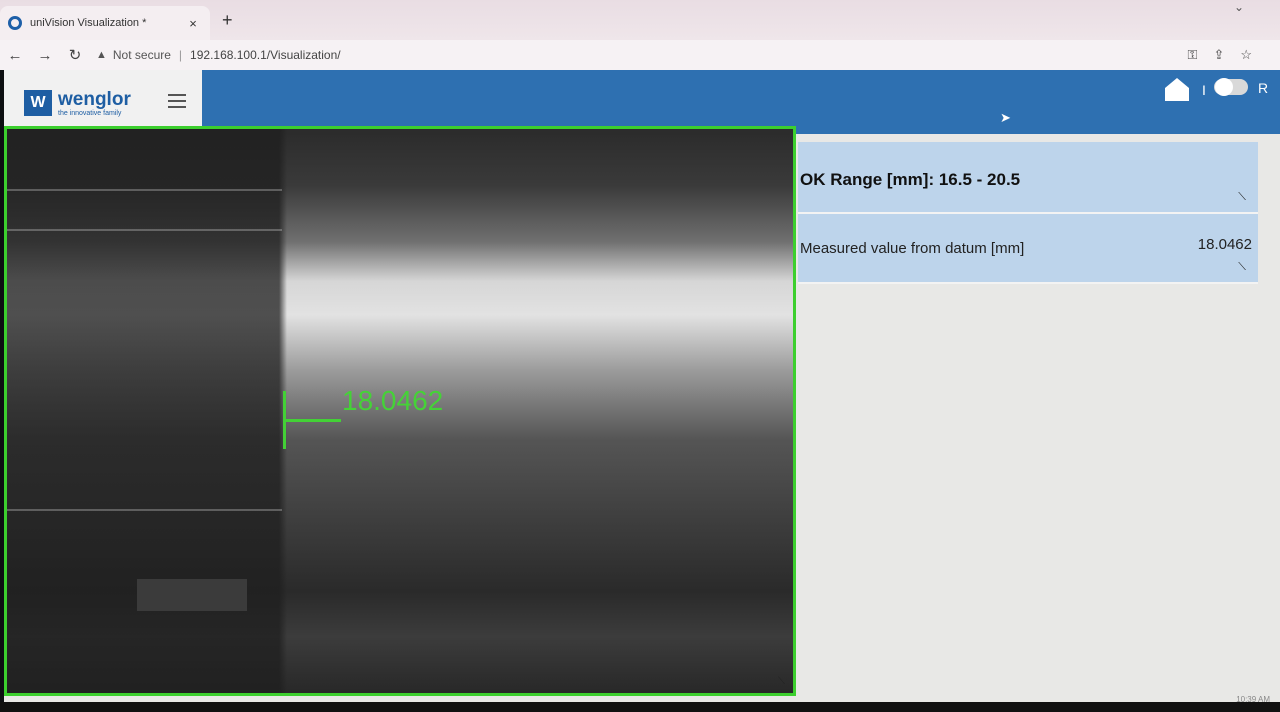 The height and width of the screenshot is (712, 1280). Describe the element at coordinates (1028, 249) in the screenshot. I see `measured-value-card: Measured value from datum [mm] 18.0462 ⟍` at that location.